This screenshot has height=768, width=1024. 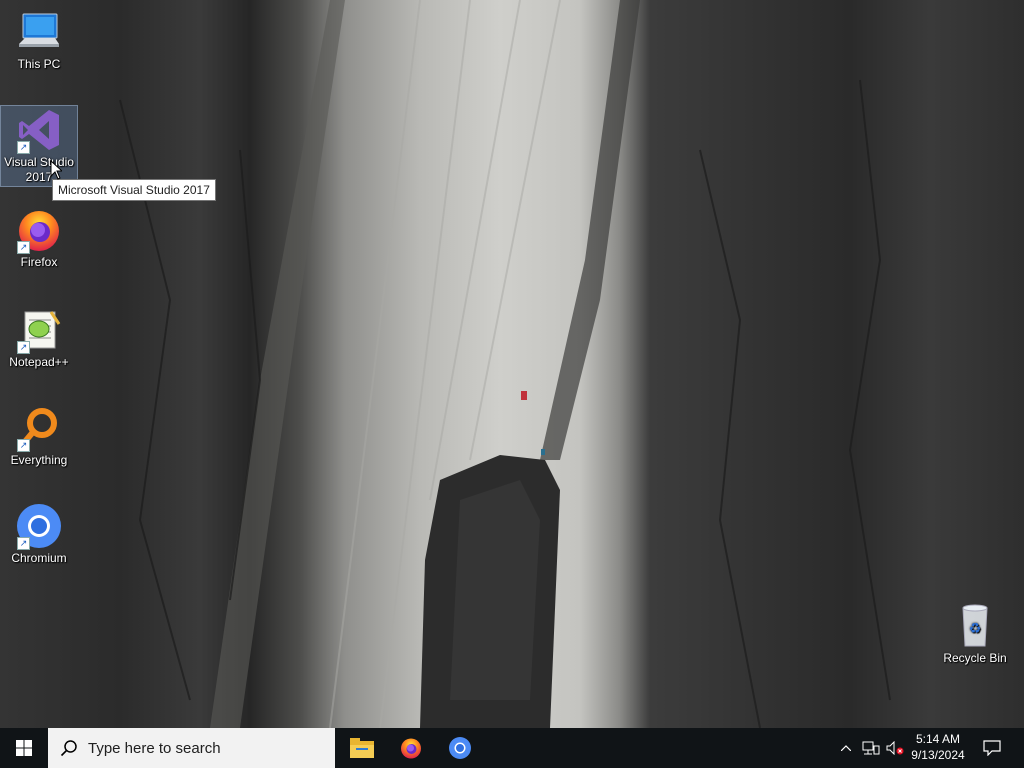 I want to click on show-hidden-icons-button, so click(x=846, y=748).